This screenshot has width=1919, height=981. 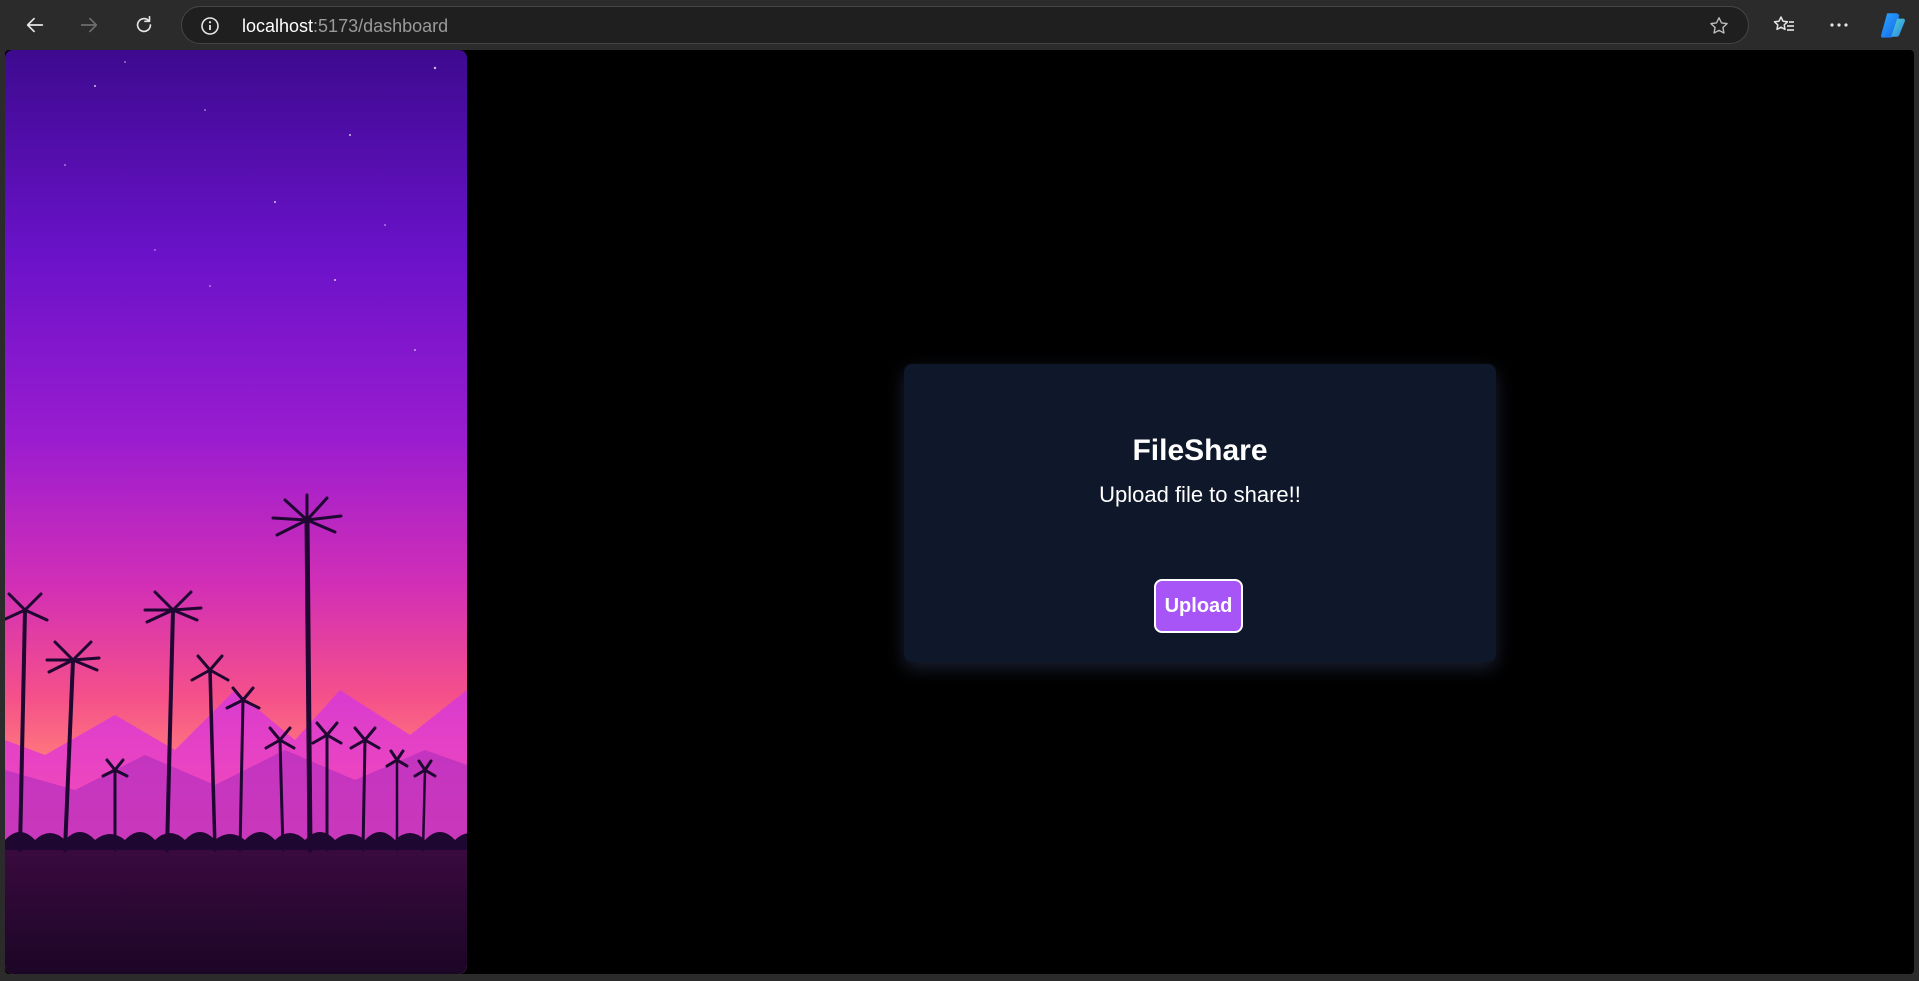 I want to click on copilot-button, so click(x=1893, y=25).